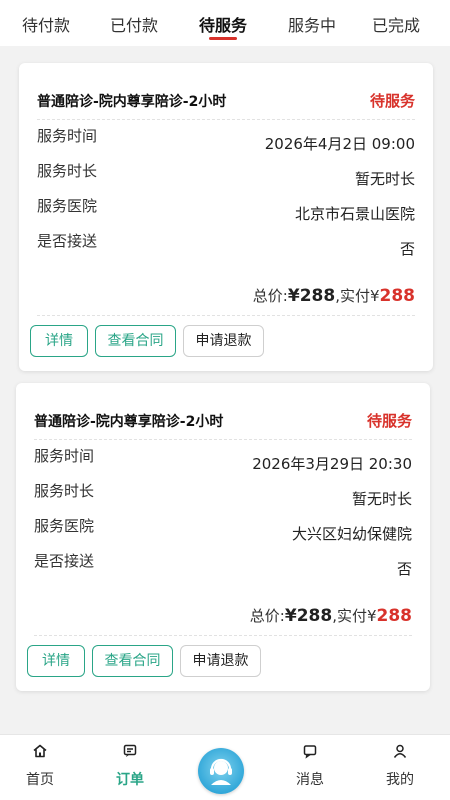  Describe the element at coordinates (400, 780) in the screenshot. I see `nav-label: 我的` at that location.